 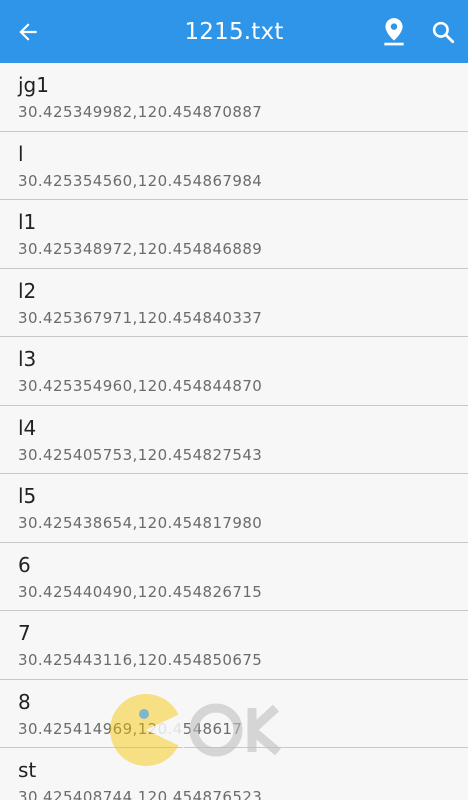 What do you see at coordinates (234, 371) in the screenshot?
I see `list-item: l3 30.425354960,120.454844870` at bounding box center [234, 371].